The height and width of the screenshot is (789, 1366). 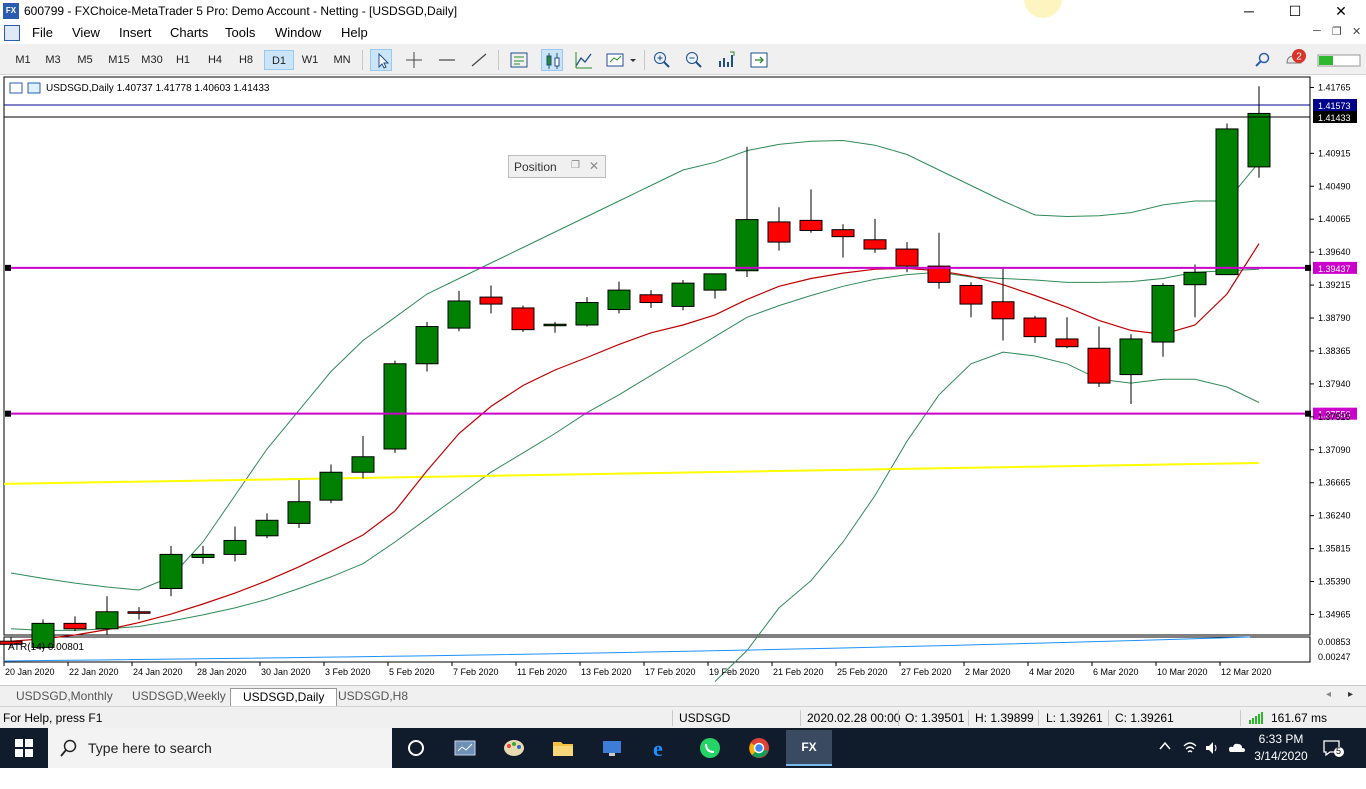 What do you see at coordinates (1350, 694) in the screenshot?
I see `scroll-right-icon: ▸` at bounding box center [1350, 694].